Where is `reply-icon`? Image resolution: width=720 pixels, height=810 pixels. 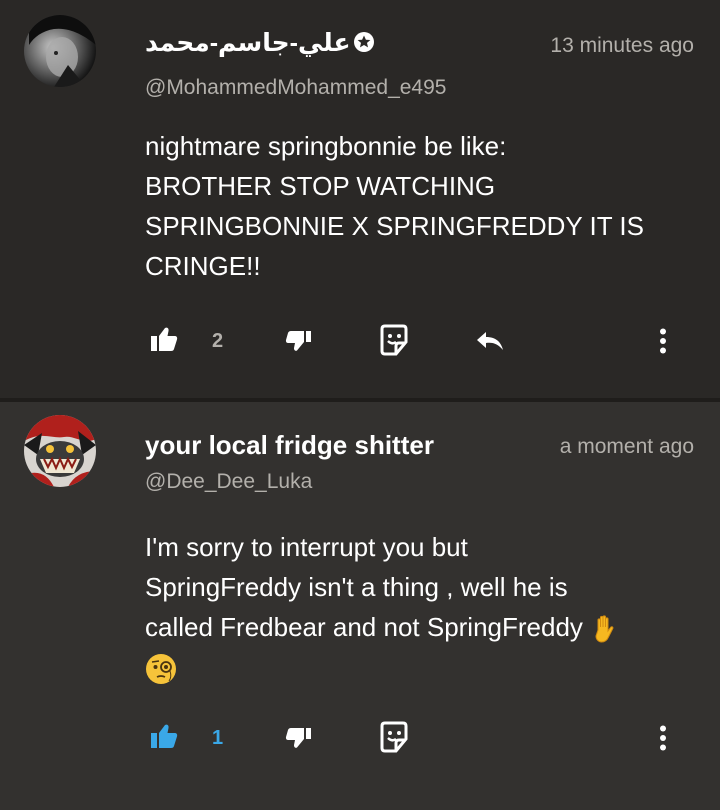 reply-icon is located at coordinates (490, 341).